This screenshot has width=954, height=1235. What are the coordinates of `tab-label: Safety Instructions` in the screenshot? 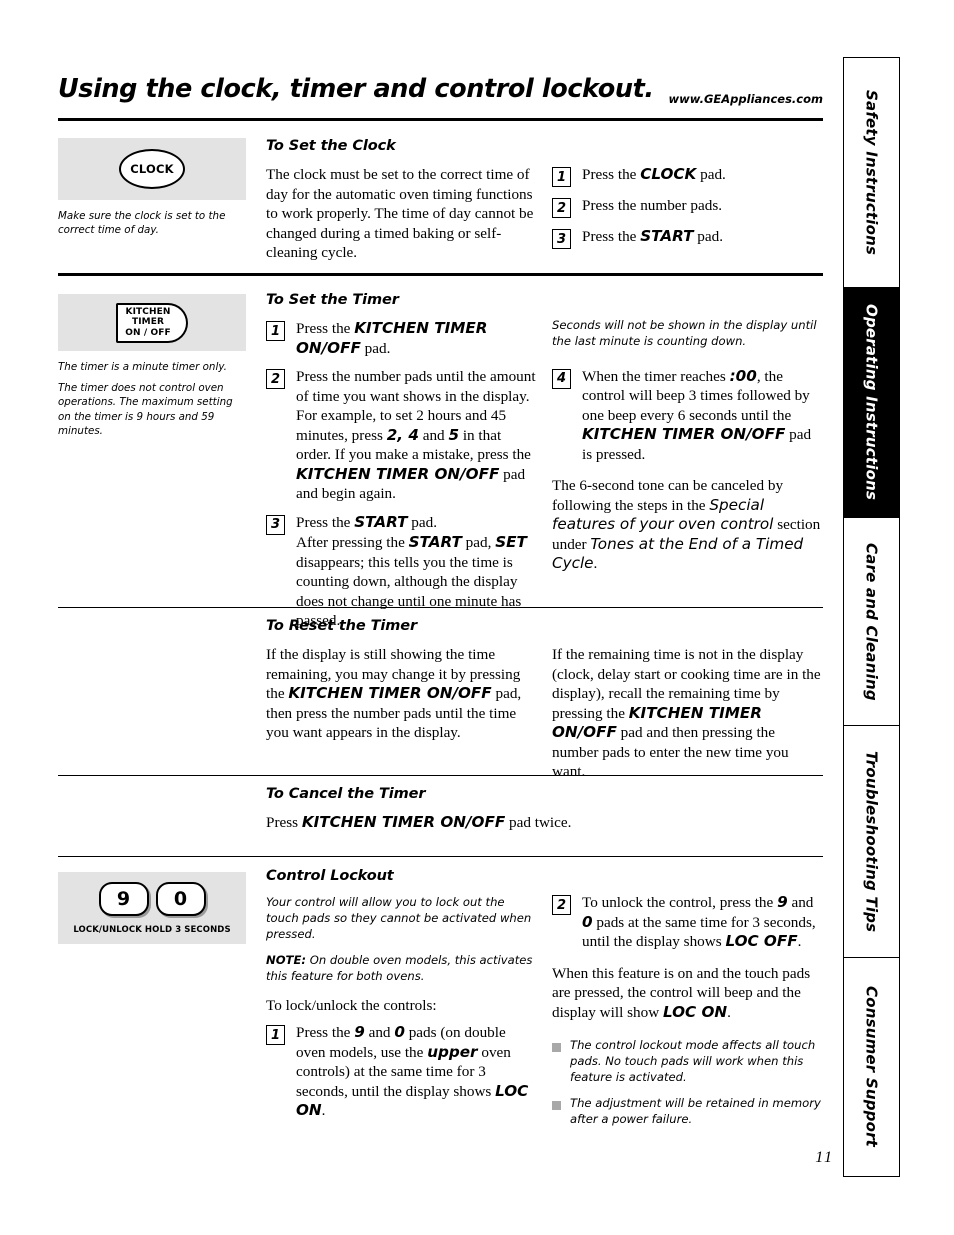 It's located at (871, 172).